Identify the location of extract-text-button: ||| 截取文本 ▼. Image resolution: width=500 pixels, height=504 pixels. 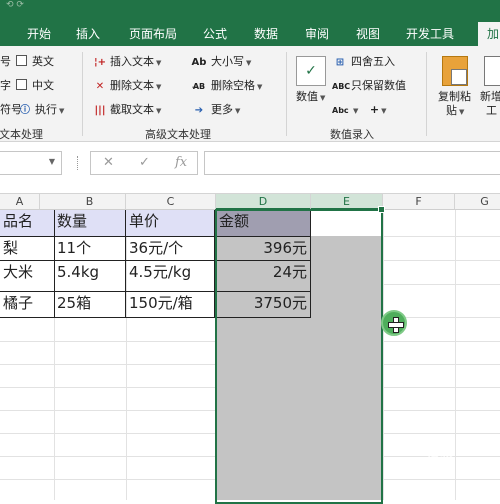
(127, 110).